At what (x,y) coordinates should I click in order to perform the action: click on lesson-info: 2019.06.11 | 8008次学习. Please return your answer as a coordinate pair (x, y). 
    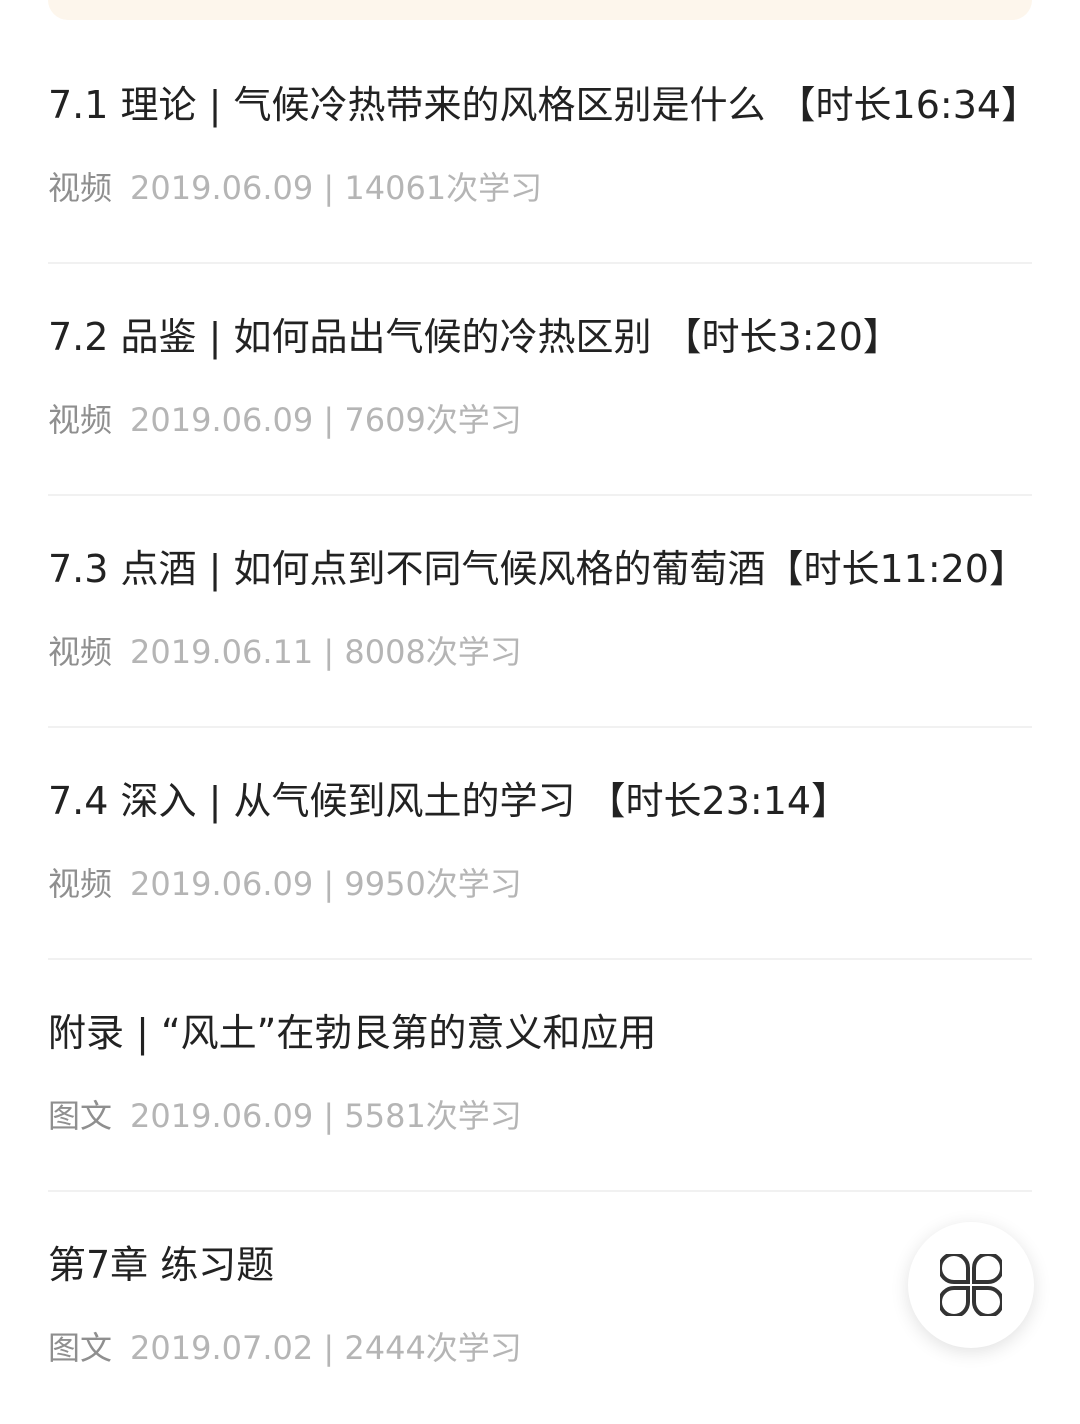
    Looking at the image, I should click on (326, 652).